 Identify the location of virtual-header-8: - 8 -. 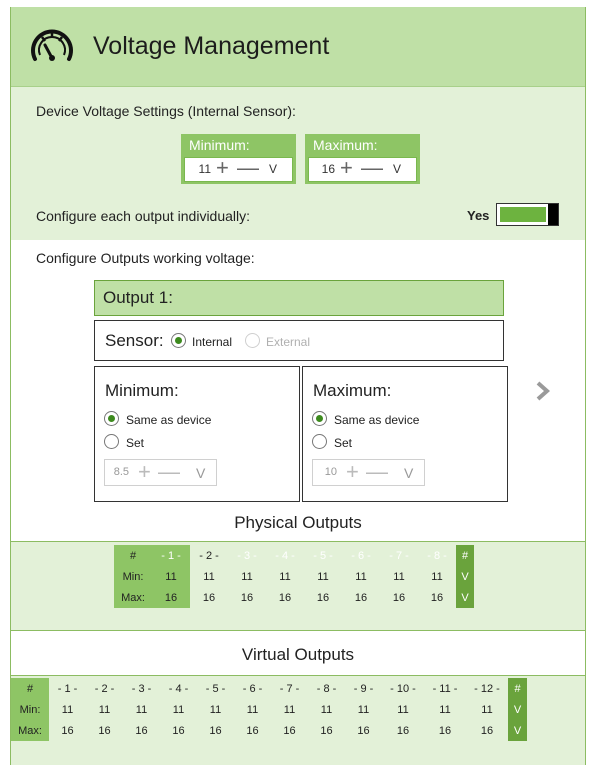
(326, 688).